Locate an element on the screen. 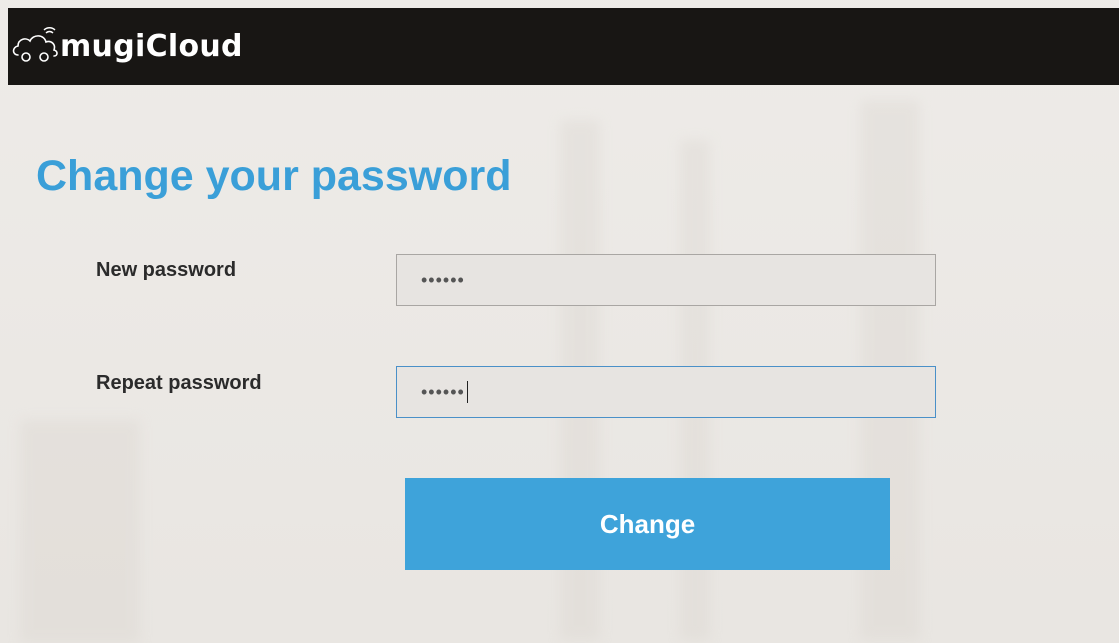  repeat-password-field: •••••• is located at coordinates (666, 392).